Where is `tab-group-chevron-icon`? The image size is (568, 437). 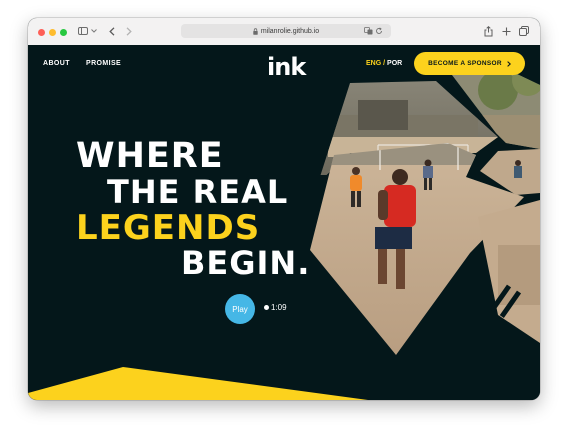 tab-group-chevron-icon is located at coordinates (93, 31).